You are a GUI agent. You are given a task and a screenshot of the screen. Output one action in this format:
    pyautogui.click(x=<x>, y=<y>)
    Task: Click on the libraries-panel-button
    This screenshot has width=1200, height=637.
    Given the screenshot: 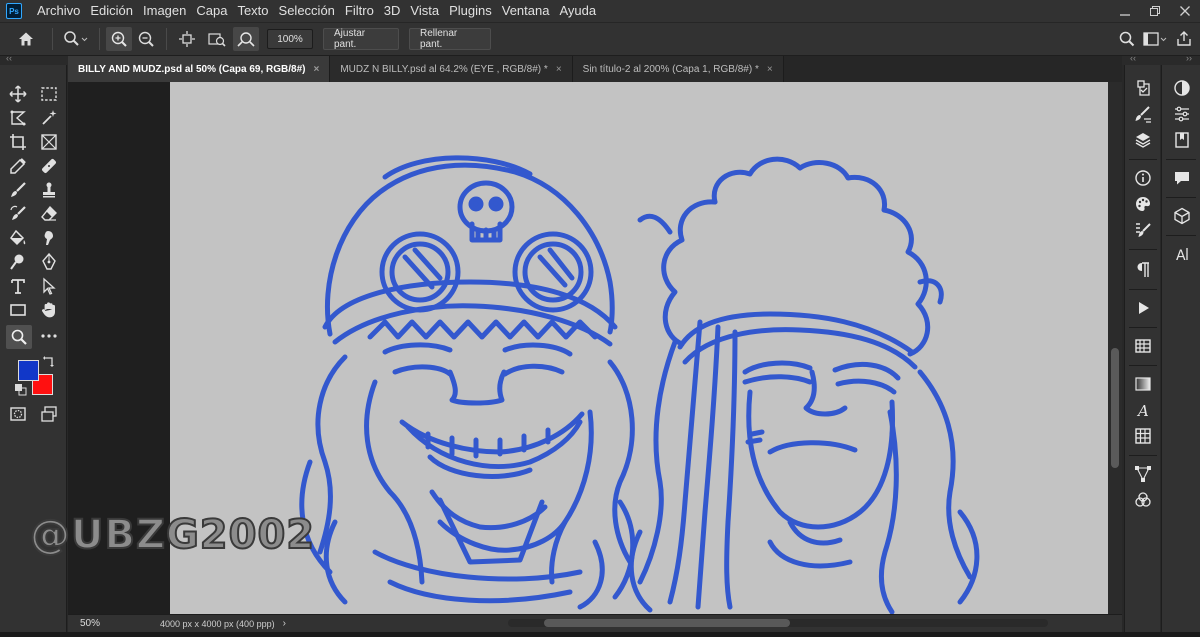 What is the action you would take?
    pyautogui.click(x=1182, y=140)
    